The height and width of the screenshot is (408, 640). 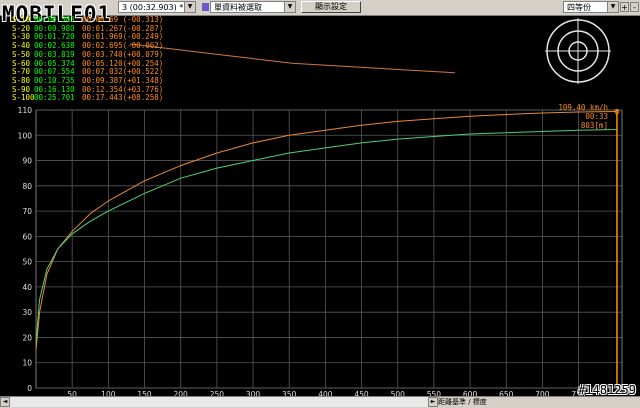 What do you see at coordinates (27, 312) in the screenshot?
I see `y-tick-label: 30` at bounding box center [27, 312].